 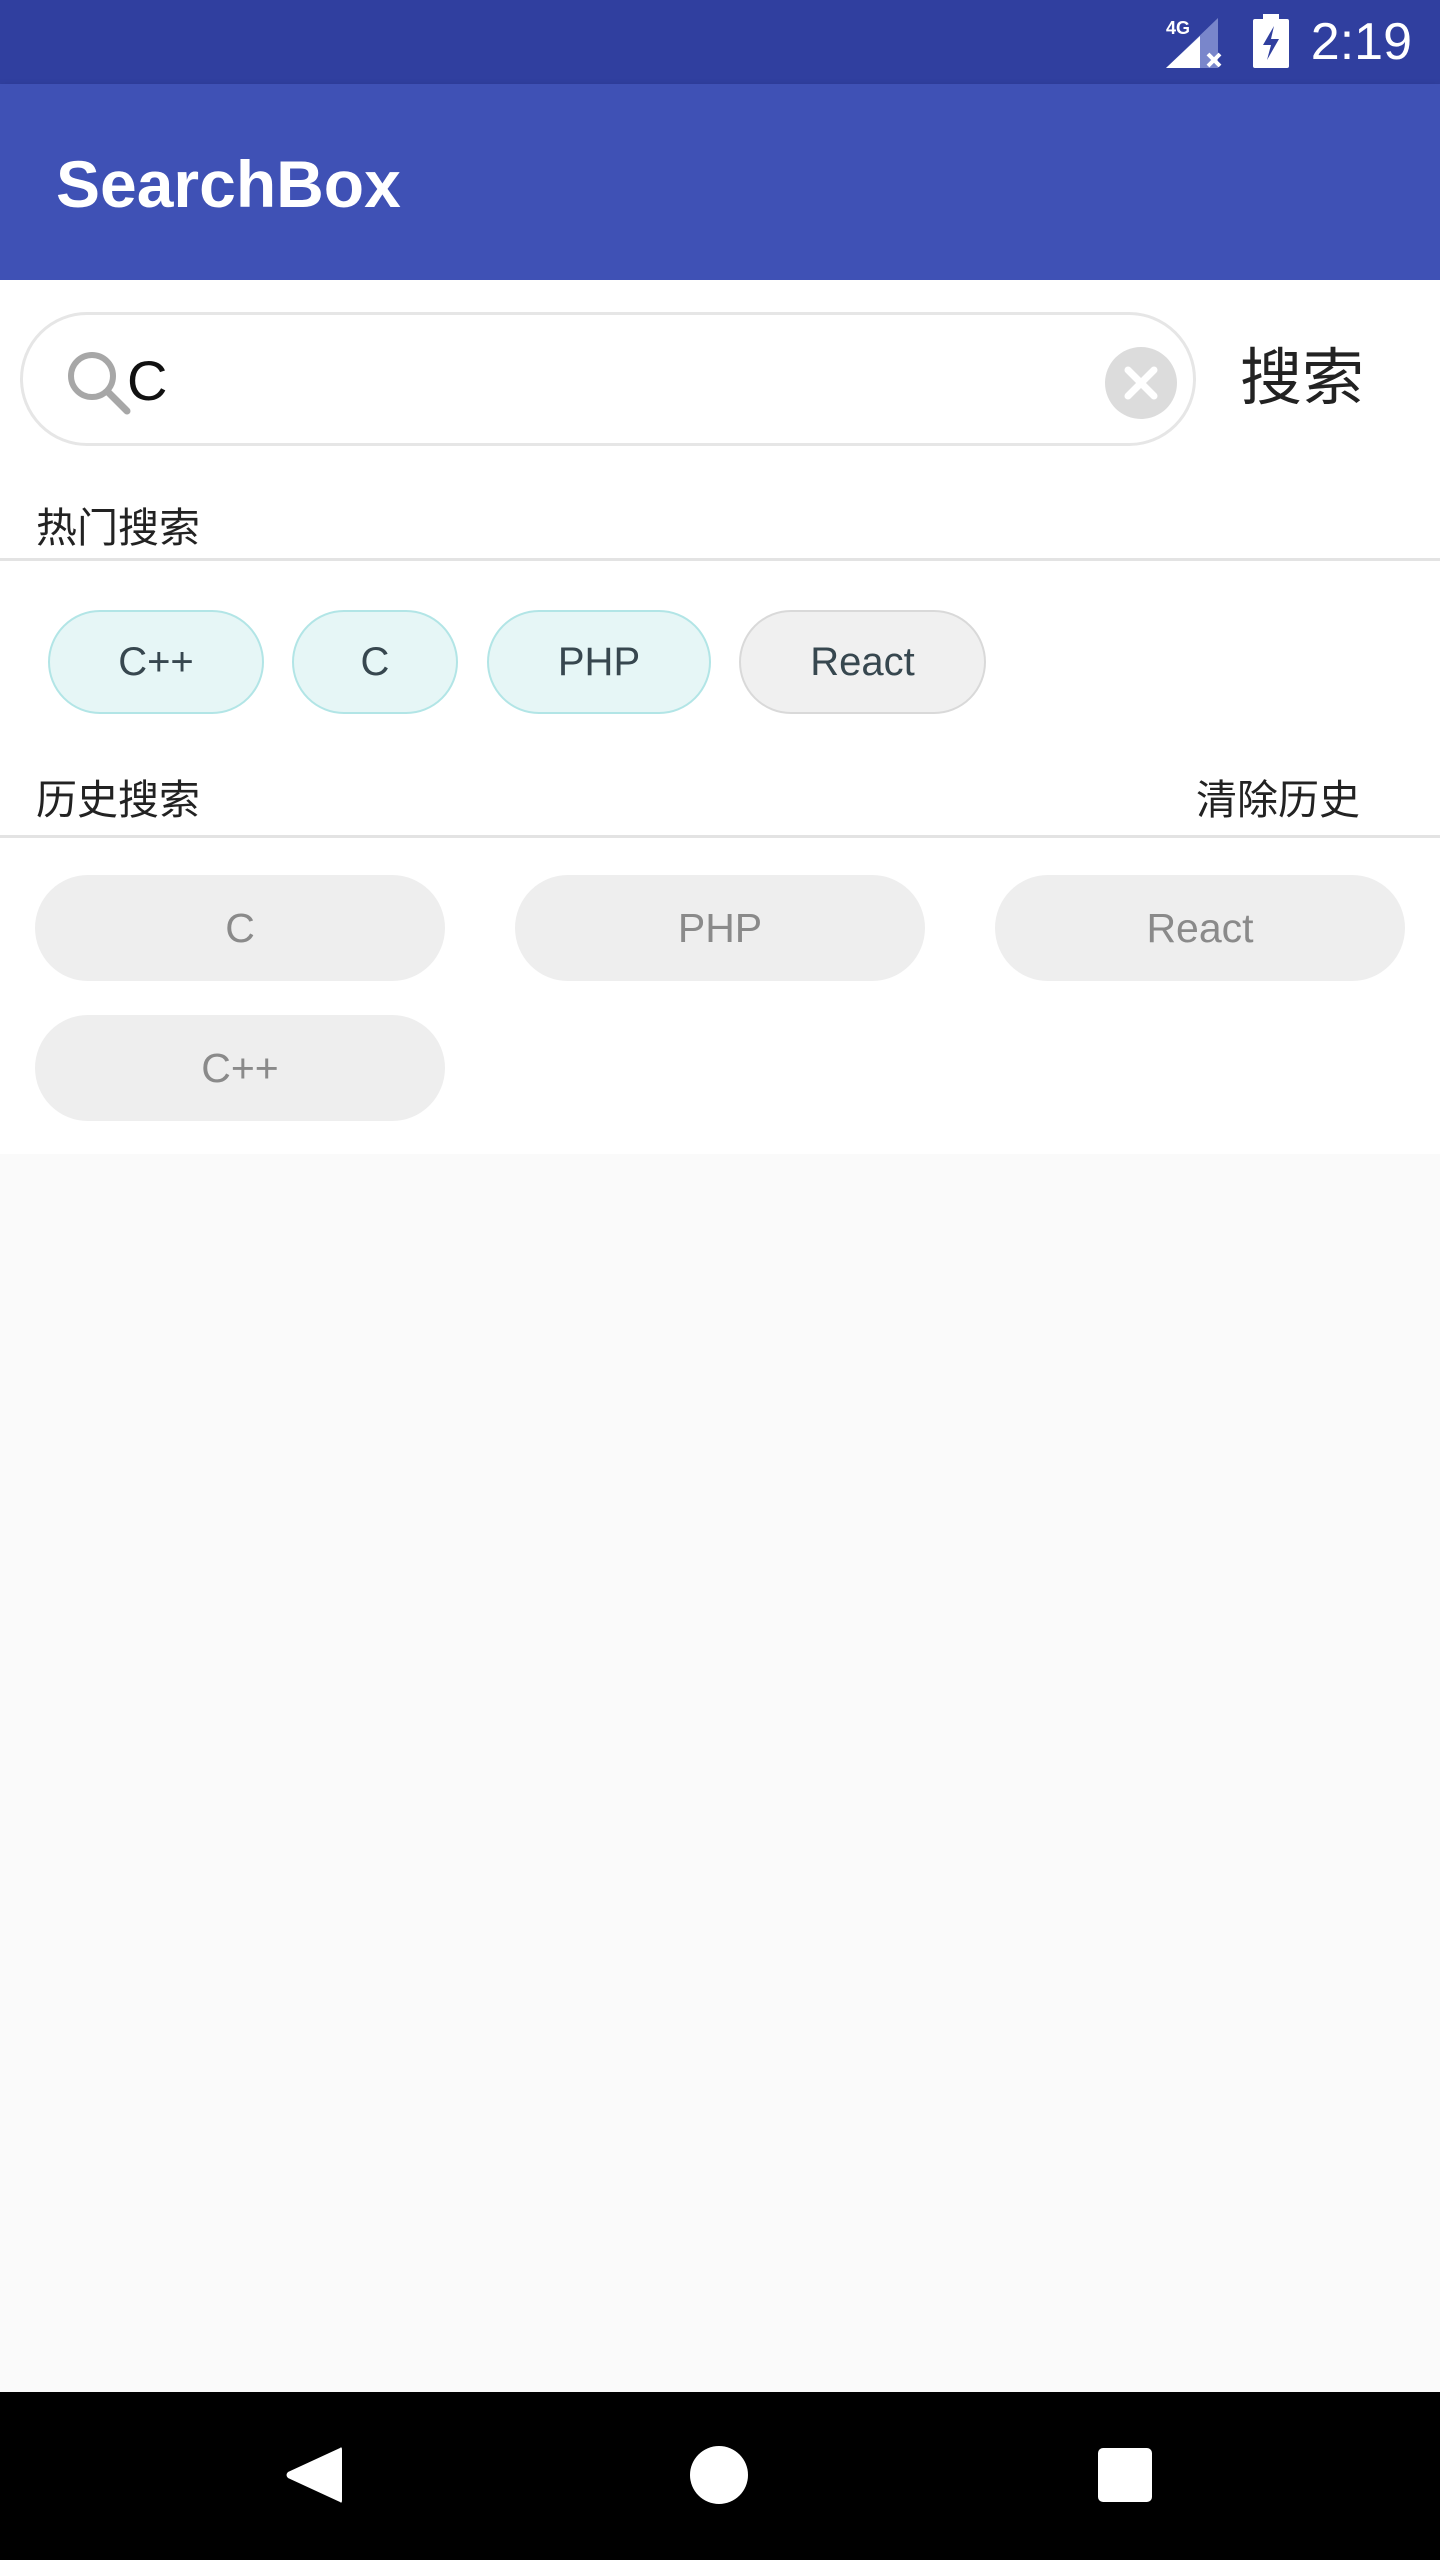 What do you see at coordinates (1178, 28) in the screenshot?
I see `svg-text: 4G` at bounding box center [1178, 28].